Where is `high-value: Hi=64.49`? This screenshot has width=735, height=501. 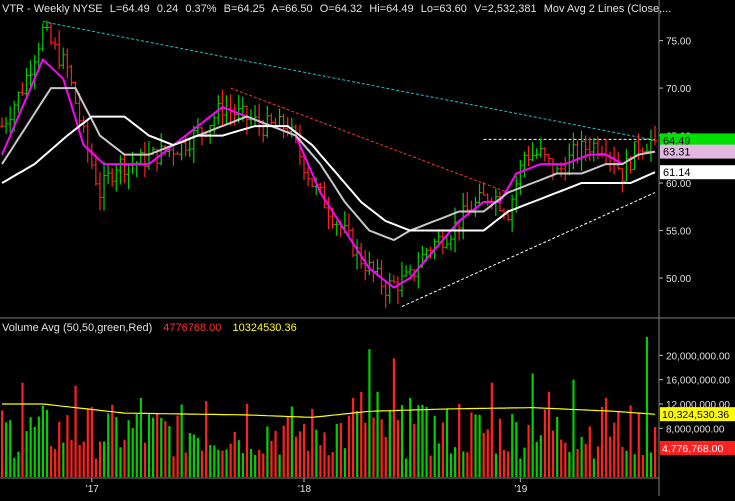
high-value: Hi=64.49 is located at coordinates (391, 9).